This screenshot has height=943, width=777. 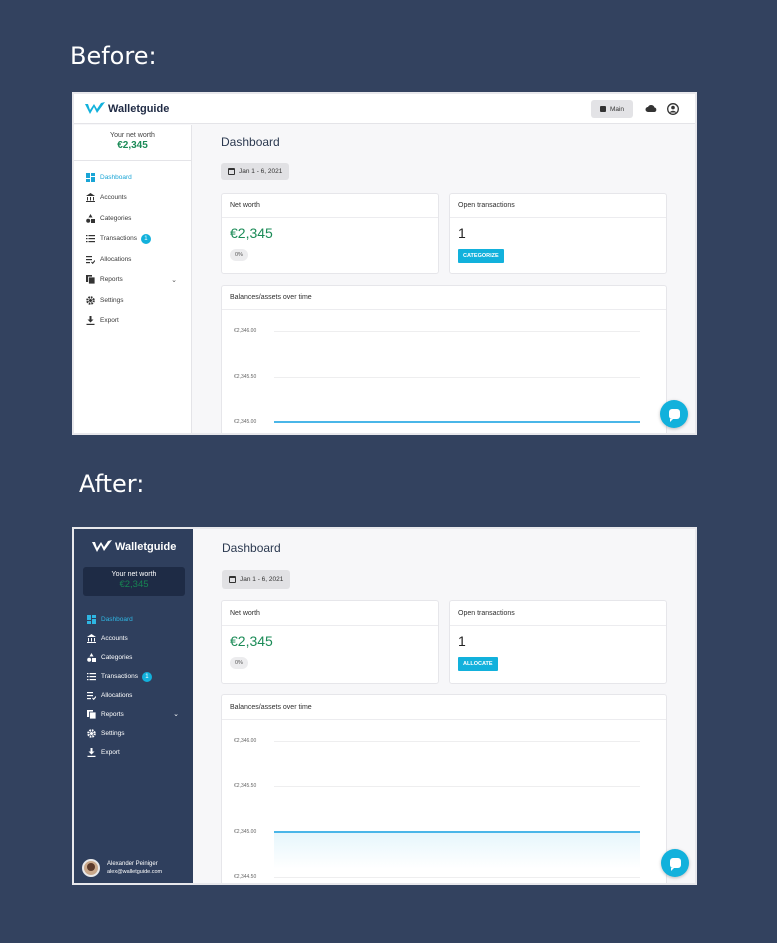 What do you see at coordinates (673, 109) in the screenshot?
I see `user-icon` at bounding box center [673, 109].